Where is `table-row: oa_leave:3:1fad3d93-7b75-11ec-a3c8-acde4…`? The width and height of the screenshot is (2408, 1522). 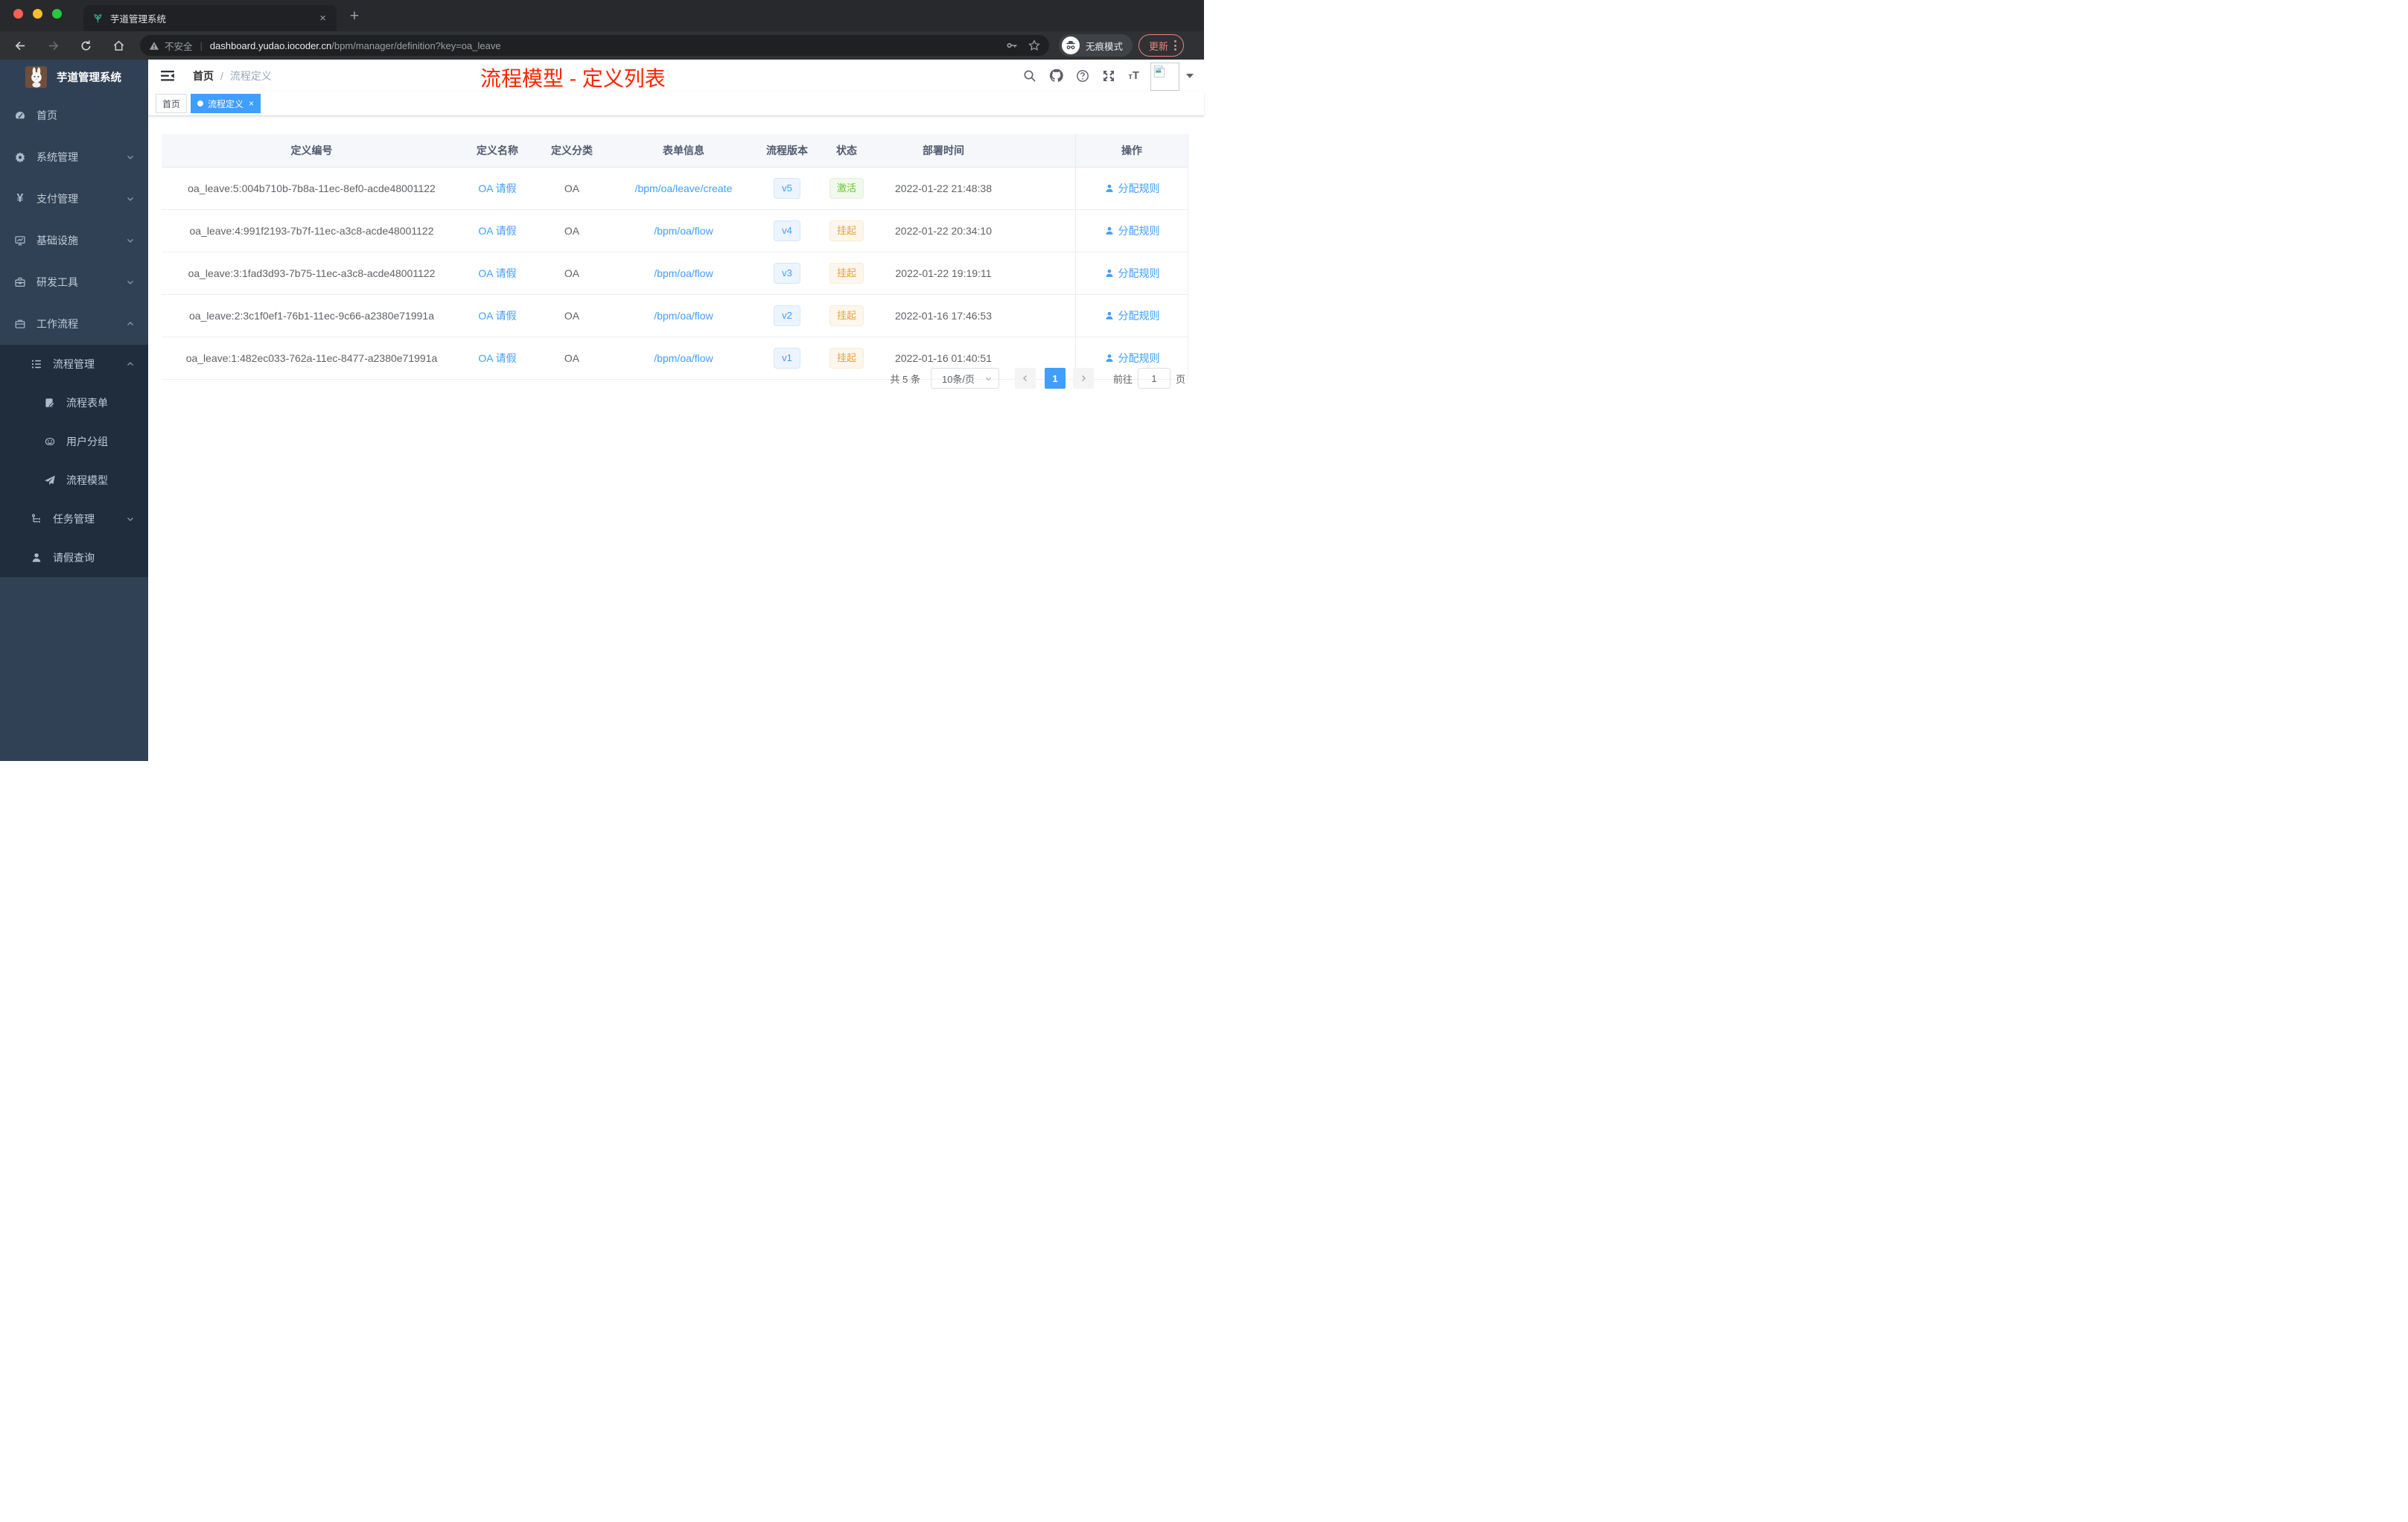 table-row: oa_leave:3:1fad3d93-7b75-11ec-a3c8-acde4… is located at coordinates (675, 273).